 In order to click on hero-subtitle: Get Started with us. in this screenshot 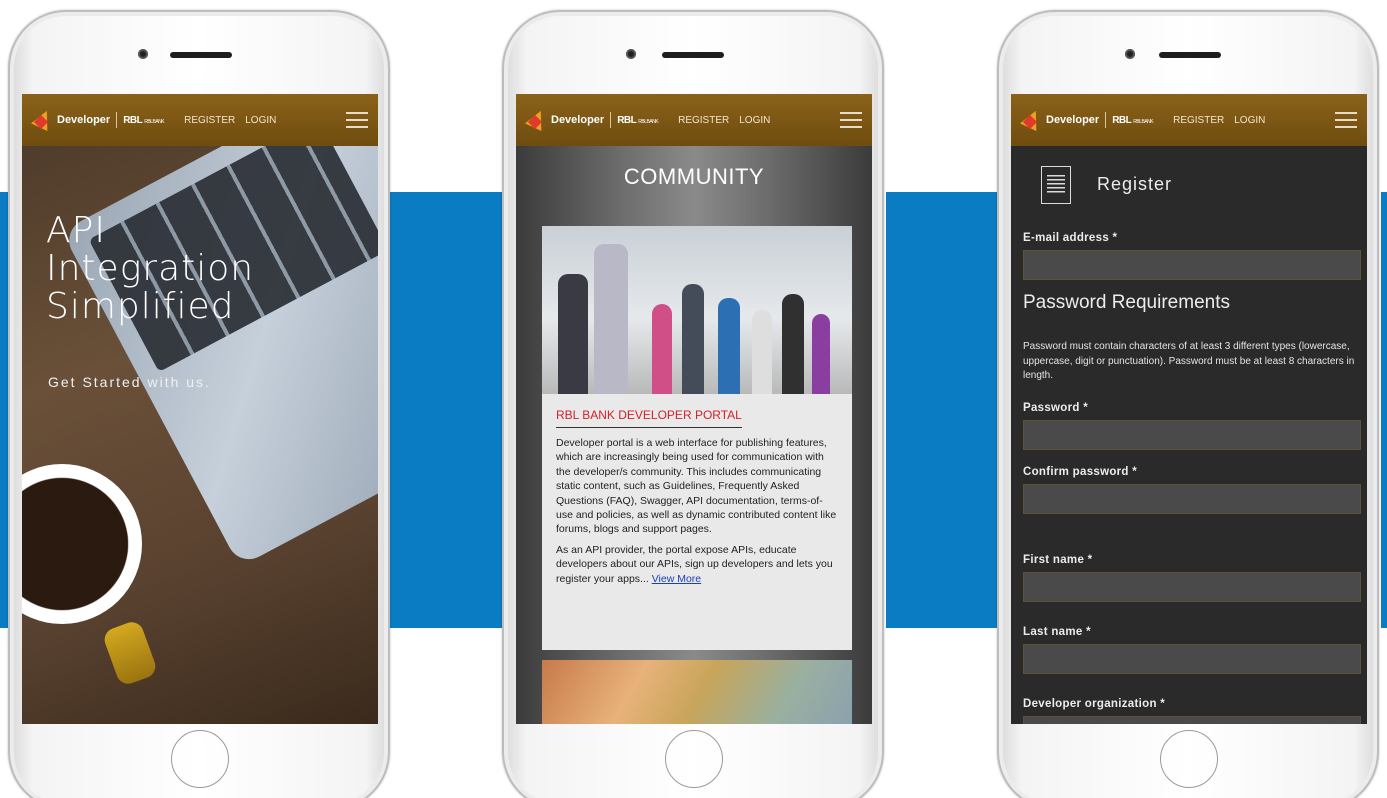, I will do `click(129, 382)`.